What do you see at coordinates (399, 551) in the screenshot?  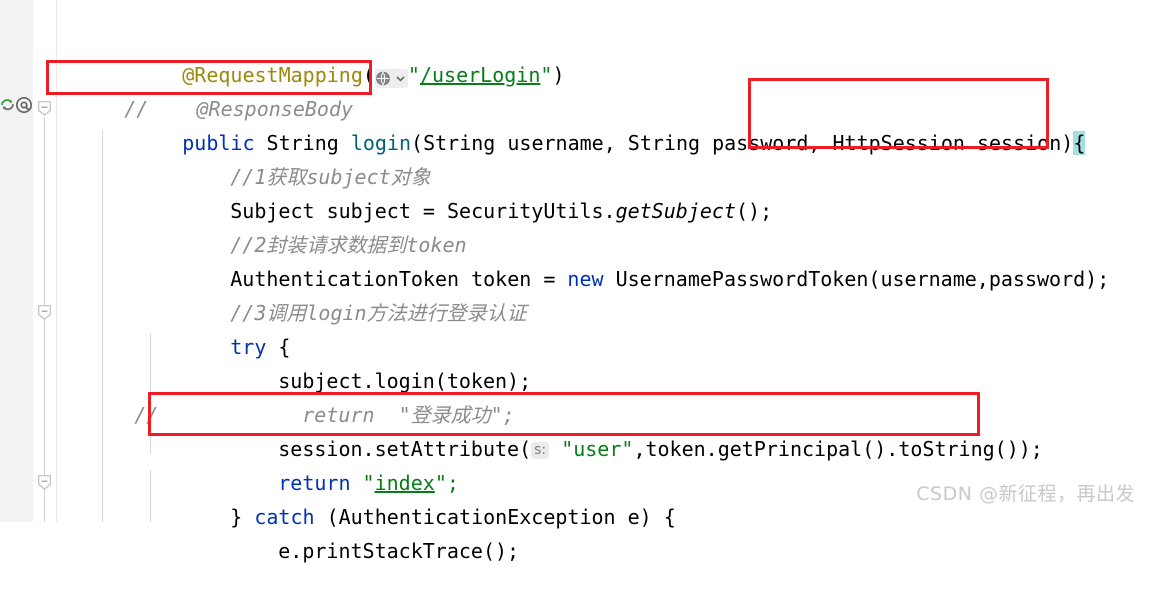 I see `print-stack-trace-call: e.printStackTrace();` at bounding box center [399, 551].